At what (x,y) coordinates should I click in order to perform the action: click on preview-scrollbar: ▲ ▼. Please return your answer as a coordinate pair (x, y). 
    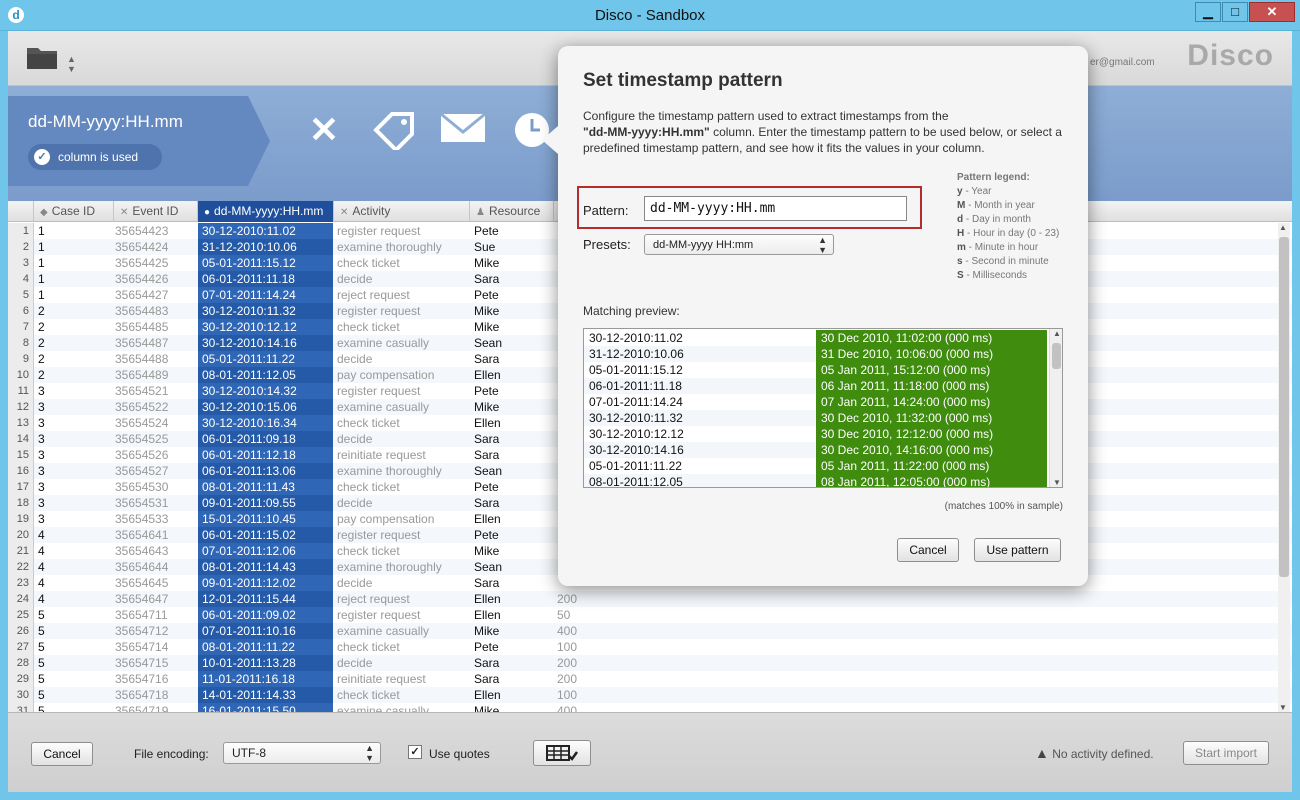
    Looking at the image, I should click on (1055, 408).